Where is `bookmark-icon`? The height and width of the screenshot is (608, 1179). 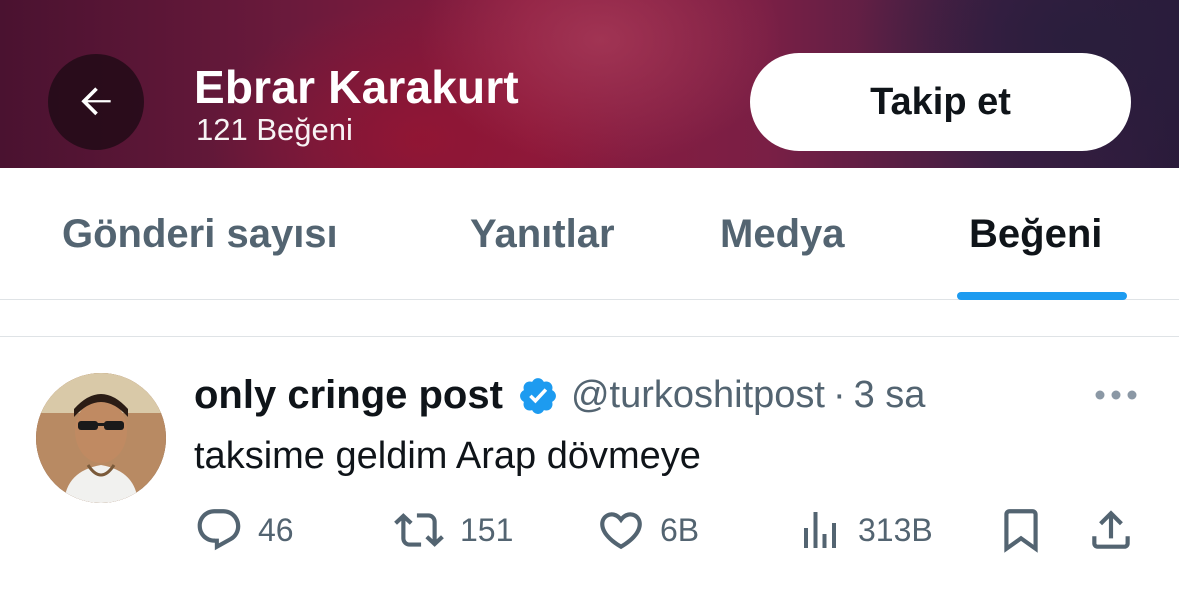
bookmark-icon is located at coordinates (1021, 531).